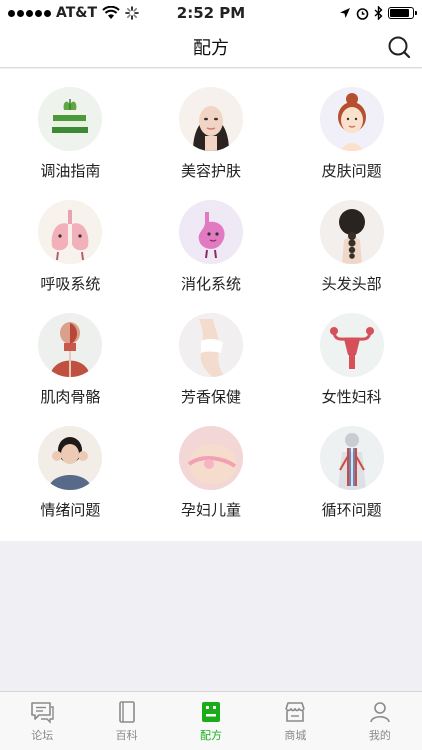 The width and height of the screenshot is (422, 750). I want to click on status-time: 2:52 PM, so click(211, 13).